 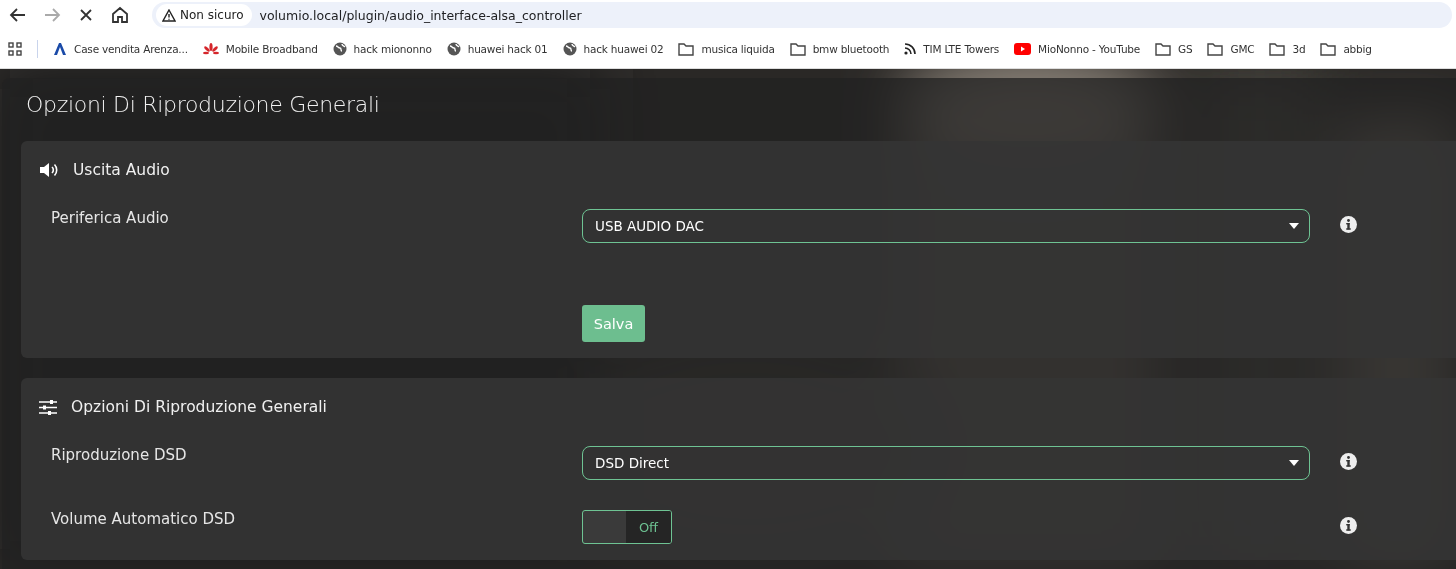 What do you see at coordinates (1174, 49) in the screenshot?
I see `bookmark: GS` at bounding box center [1174, 49].